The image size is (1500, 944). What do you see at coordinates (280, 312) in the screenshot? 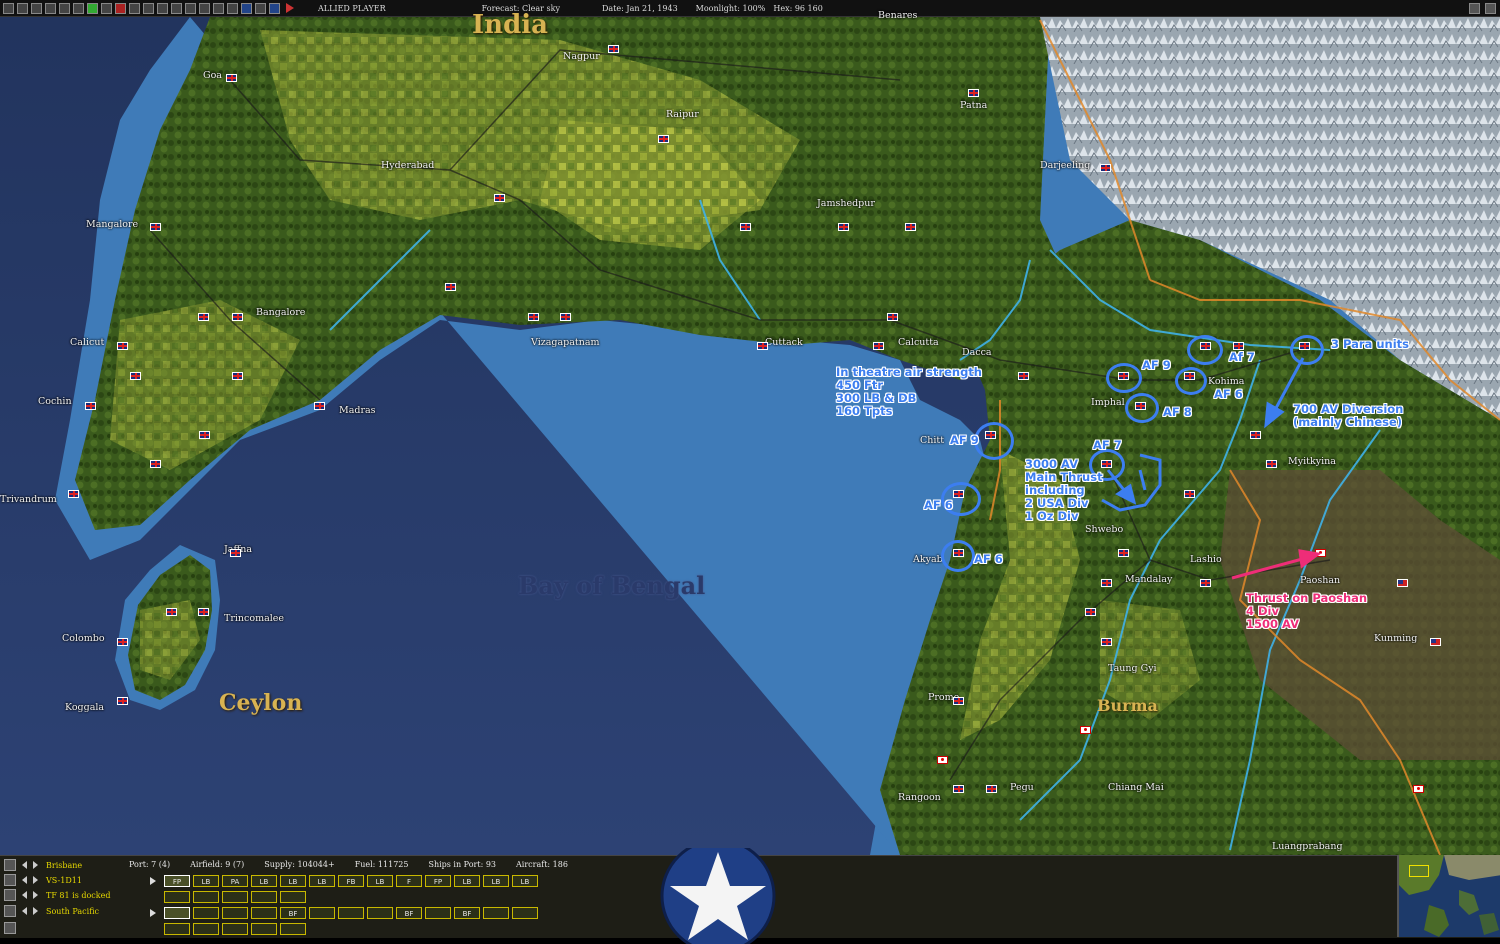
I see `place-bangalore: Bangalore` at bounding box center [280, 312].